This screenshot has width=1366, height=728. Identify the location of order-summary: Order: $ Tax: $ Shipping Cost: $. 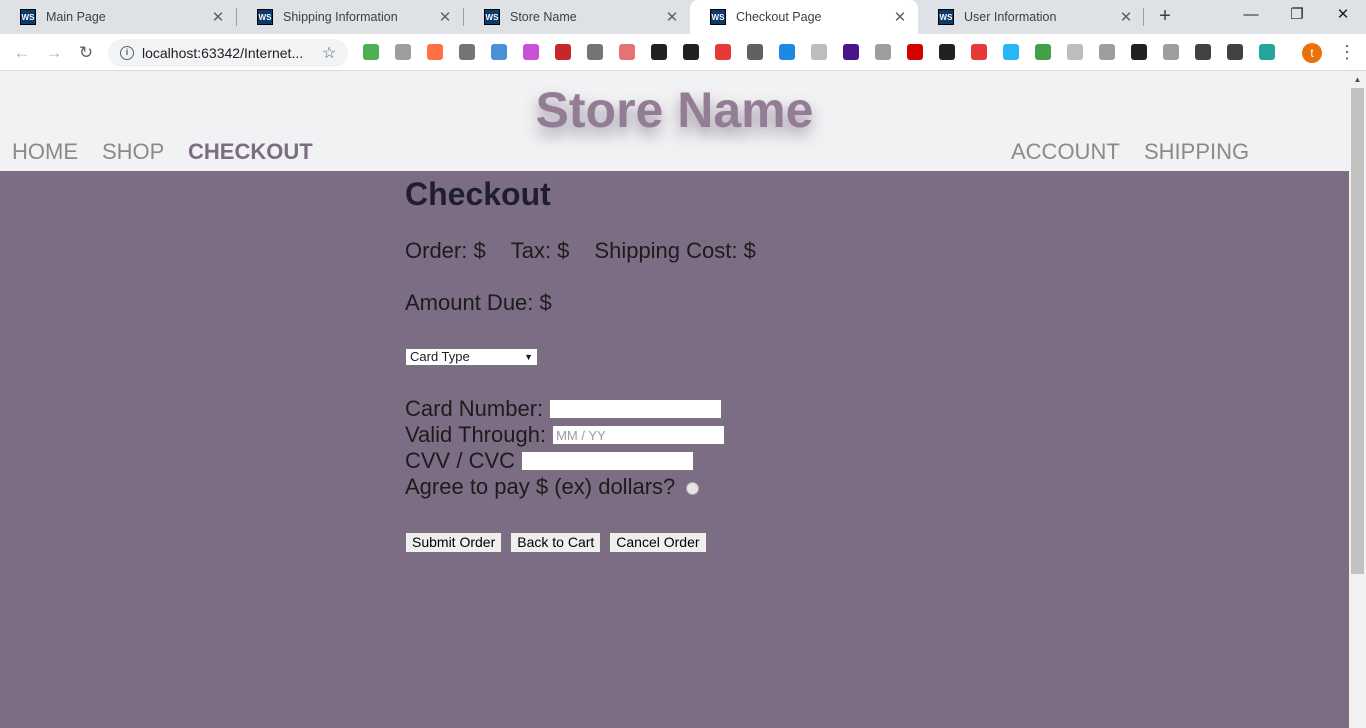
(755, 251).